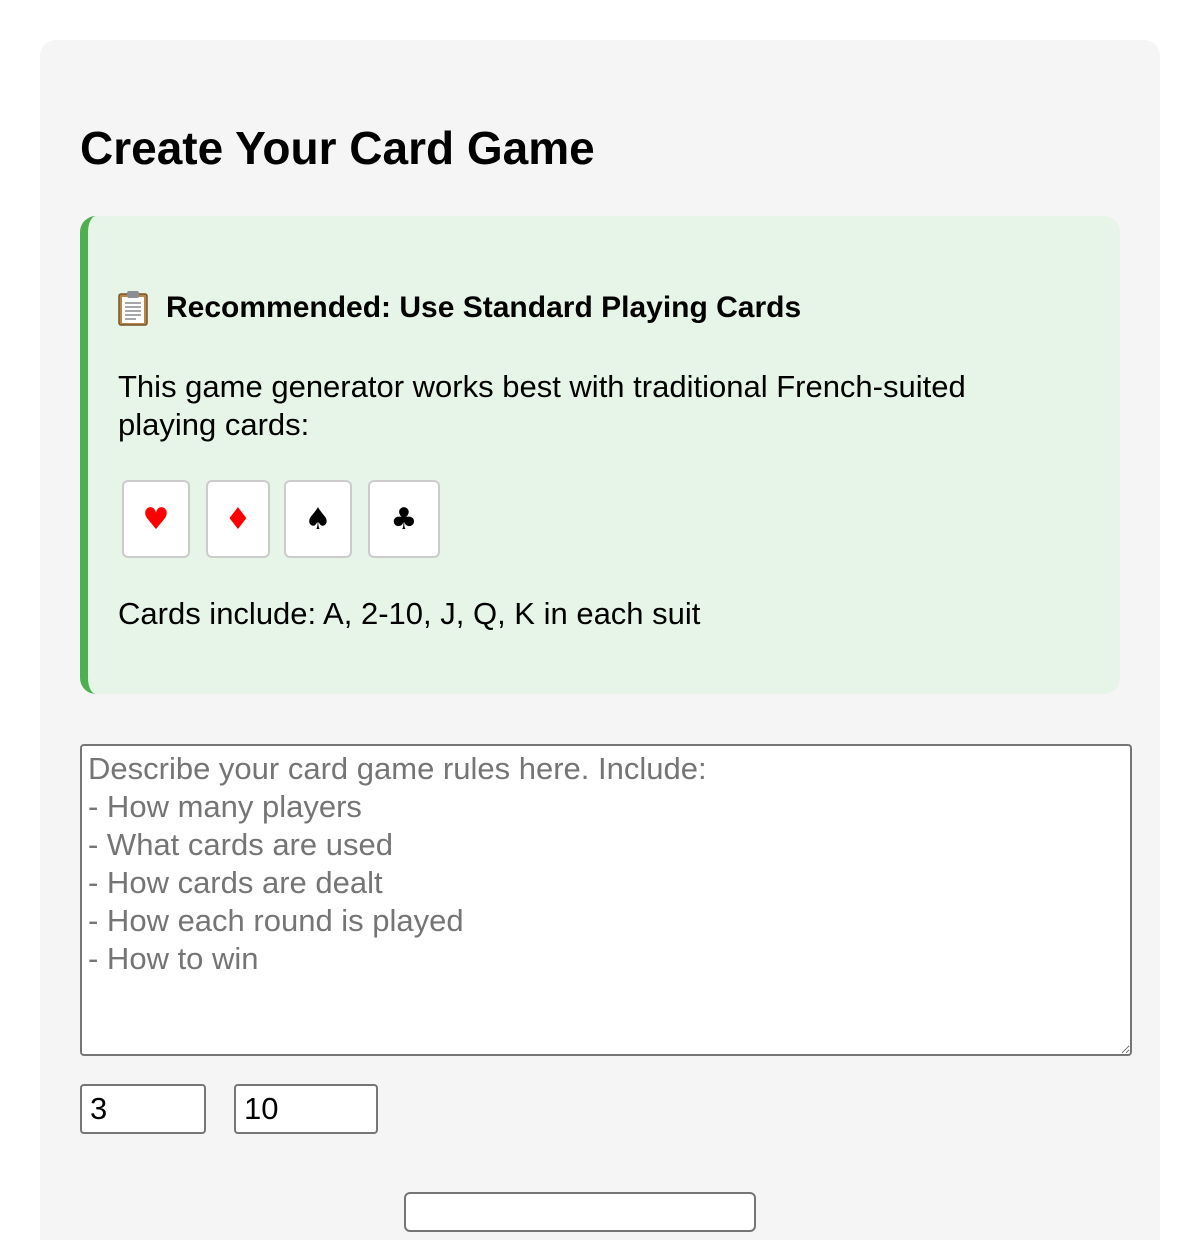 The width and height of the screenshot is (1200, 1240). Describe the element at coordinates (580, 1212) in the screenshot. I see `generate-game-button` at that location.